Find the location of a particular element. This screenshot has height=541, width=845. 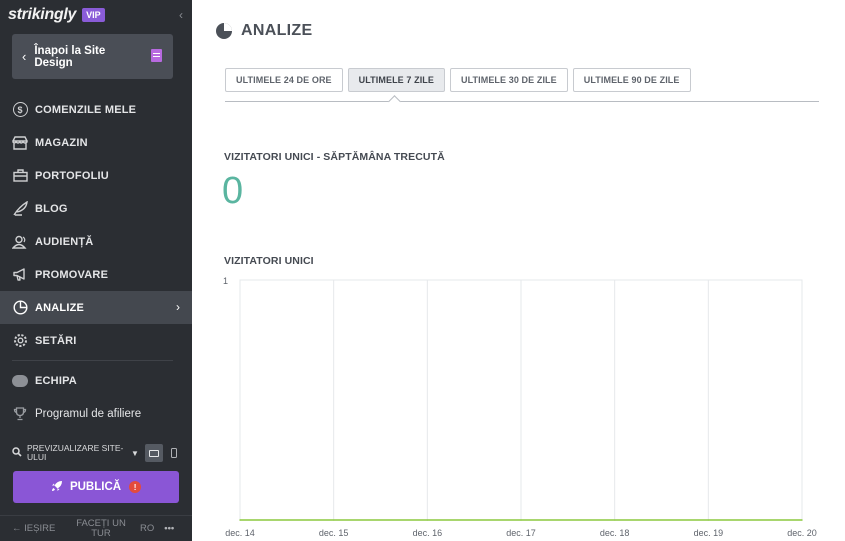

x-tick-label: dec. 14 is located at coordinates (240, 533).